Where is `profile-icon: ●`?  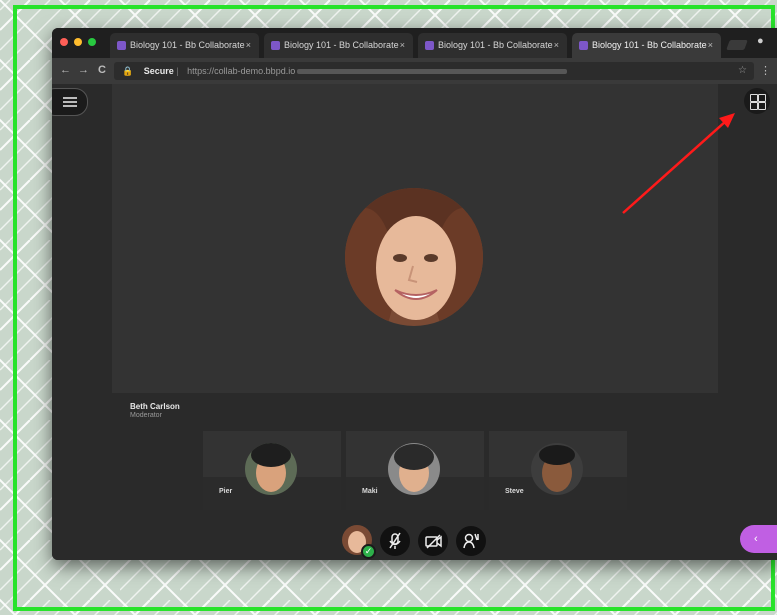
profile-icon: ● is located at coordinates (760, 41).